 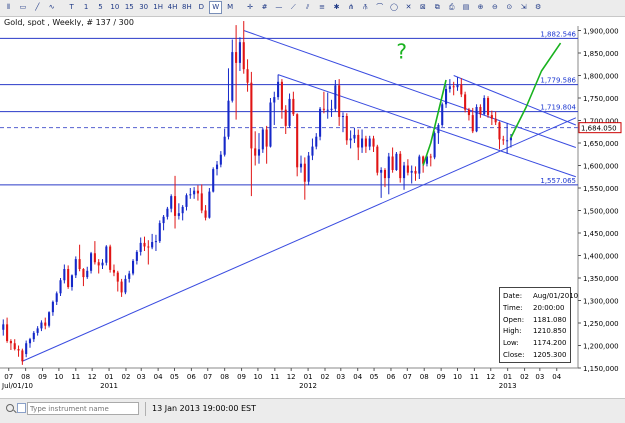 I want to click on status-time: 13 Jan 2013 19:00:00 EST, so click(x=204, y=408).